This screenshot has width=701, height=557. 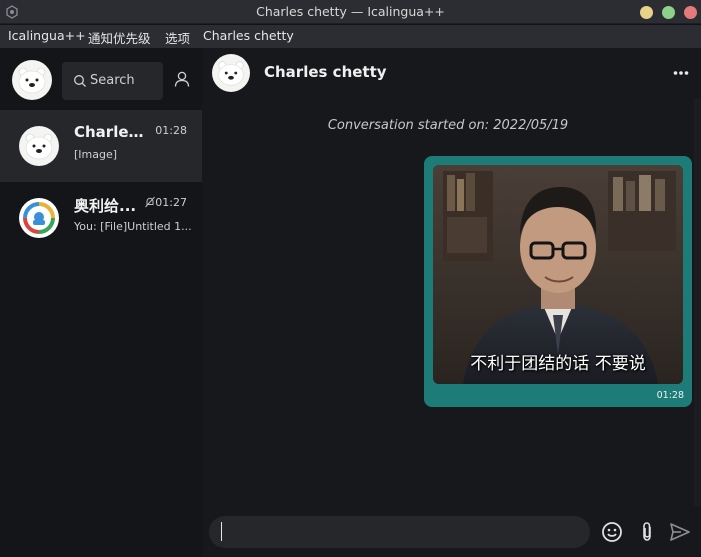 What do you see at coordinates (325, 72) in the screenshot?
I see `chat-title: Charles chetty` at bounding box center [325, 72].